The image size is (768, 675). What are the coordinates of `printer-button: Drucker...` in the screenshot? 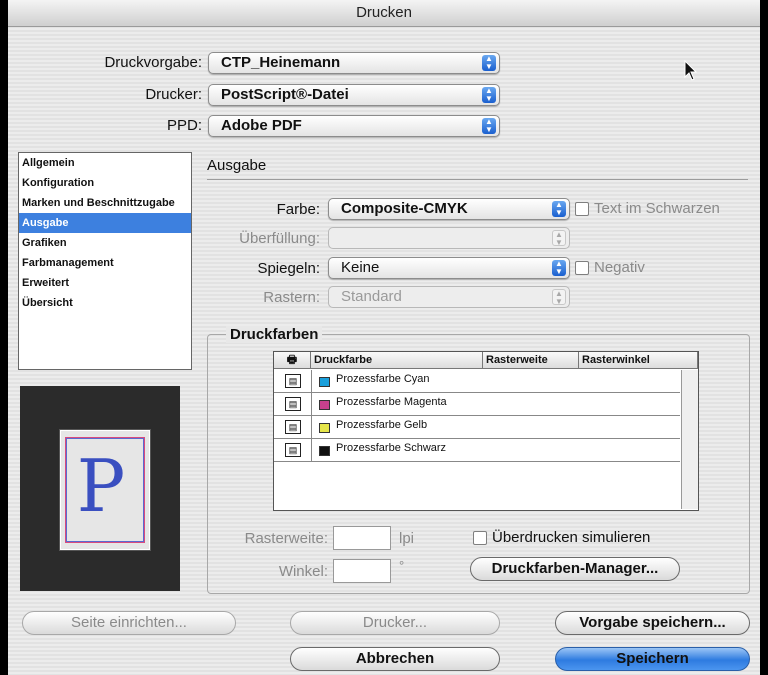 It's located at (395, 623).